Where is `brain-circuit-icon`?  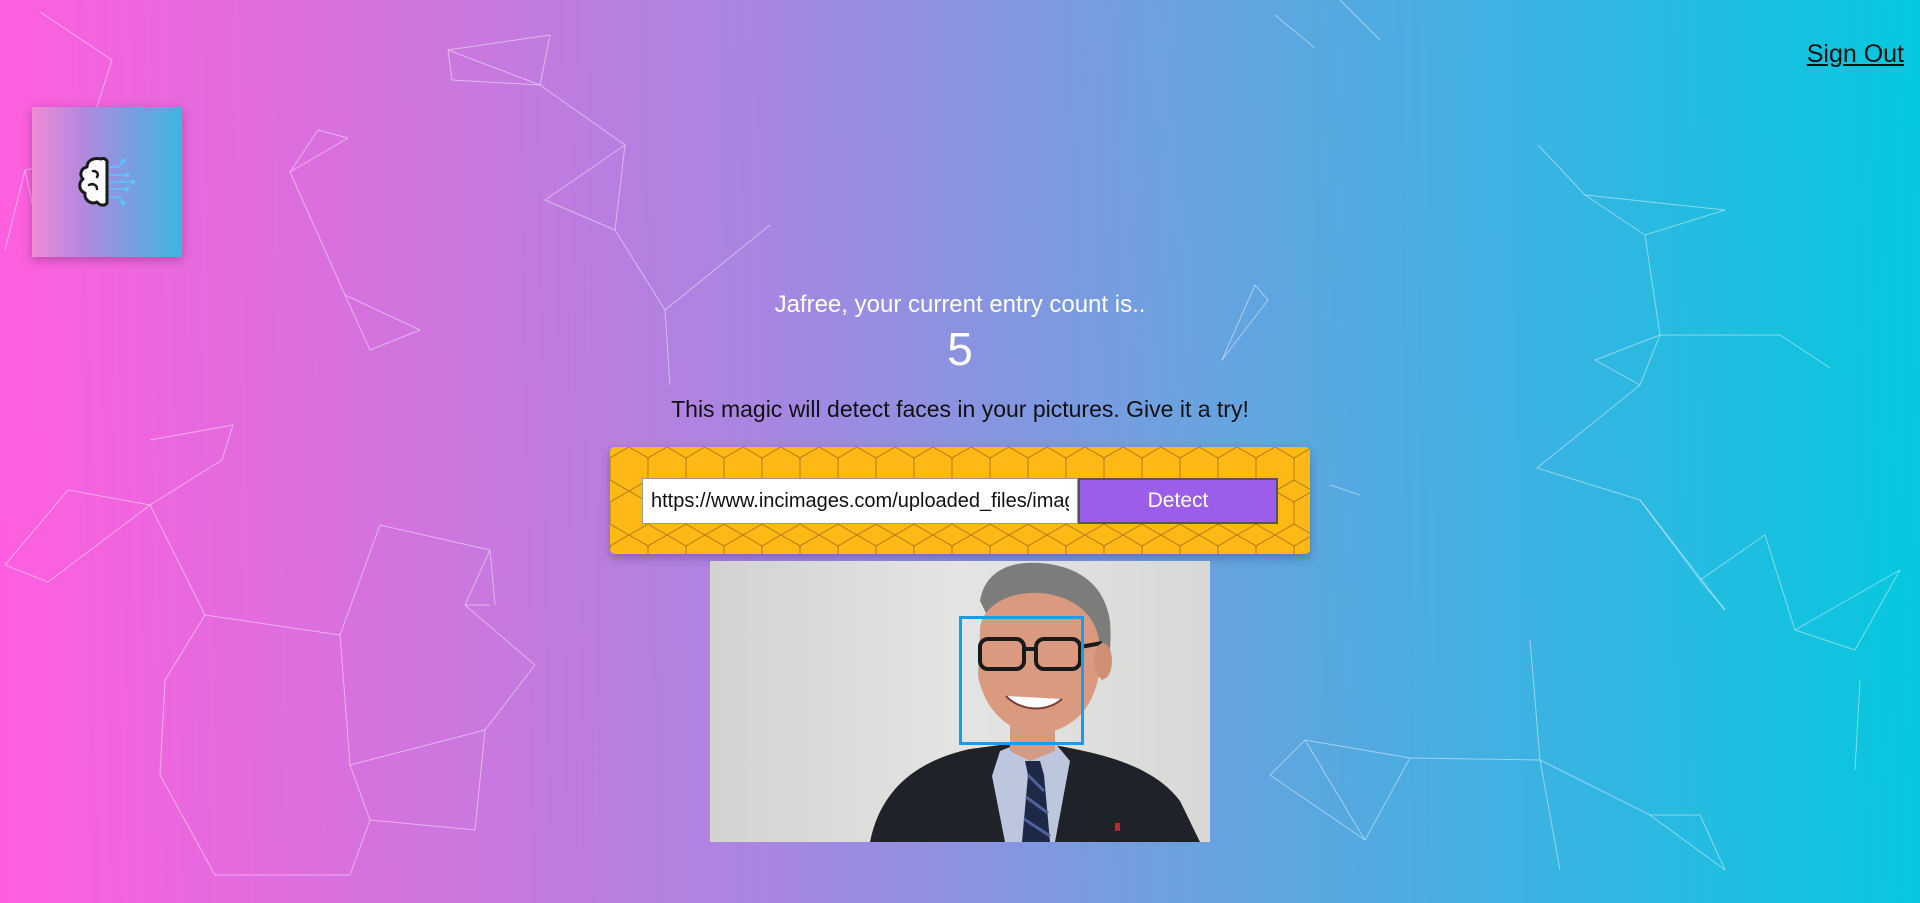
brain-circuit-icon is located at coordinates (107, 181).